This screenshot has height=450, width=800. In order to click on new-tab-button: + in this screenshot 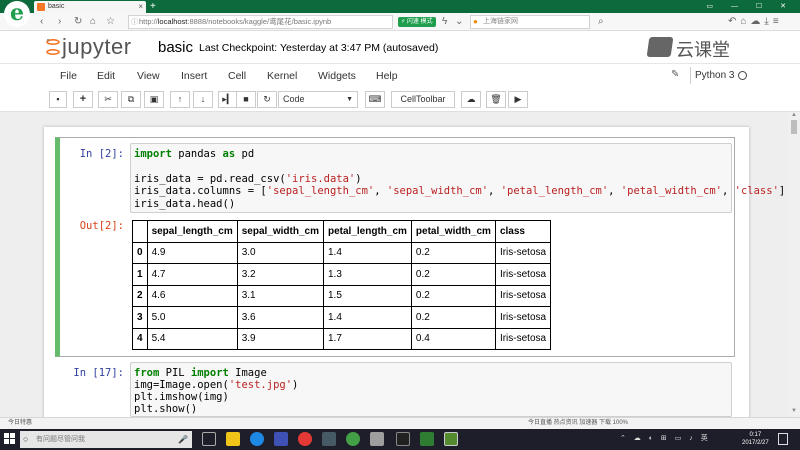, I will do `click(153, 6)`.